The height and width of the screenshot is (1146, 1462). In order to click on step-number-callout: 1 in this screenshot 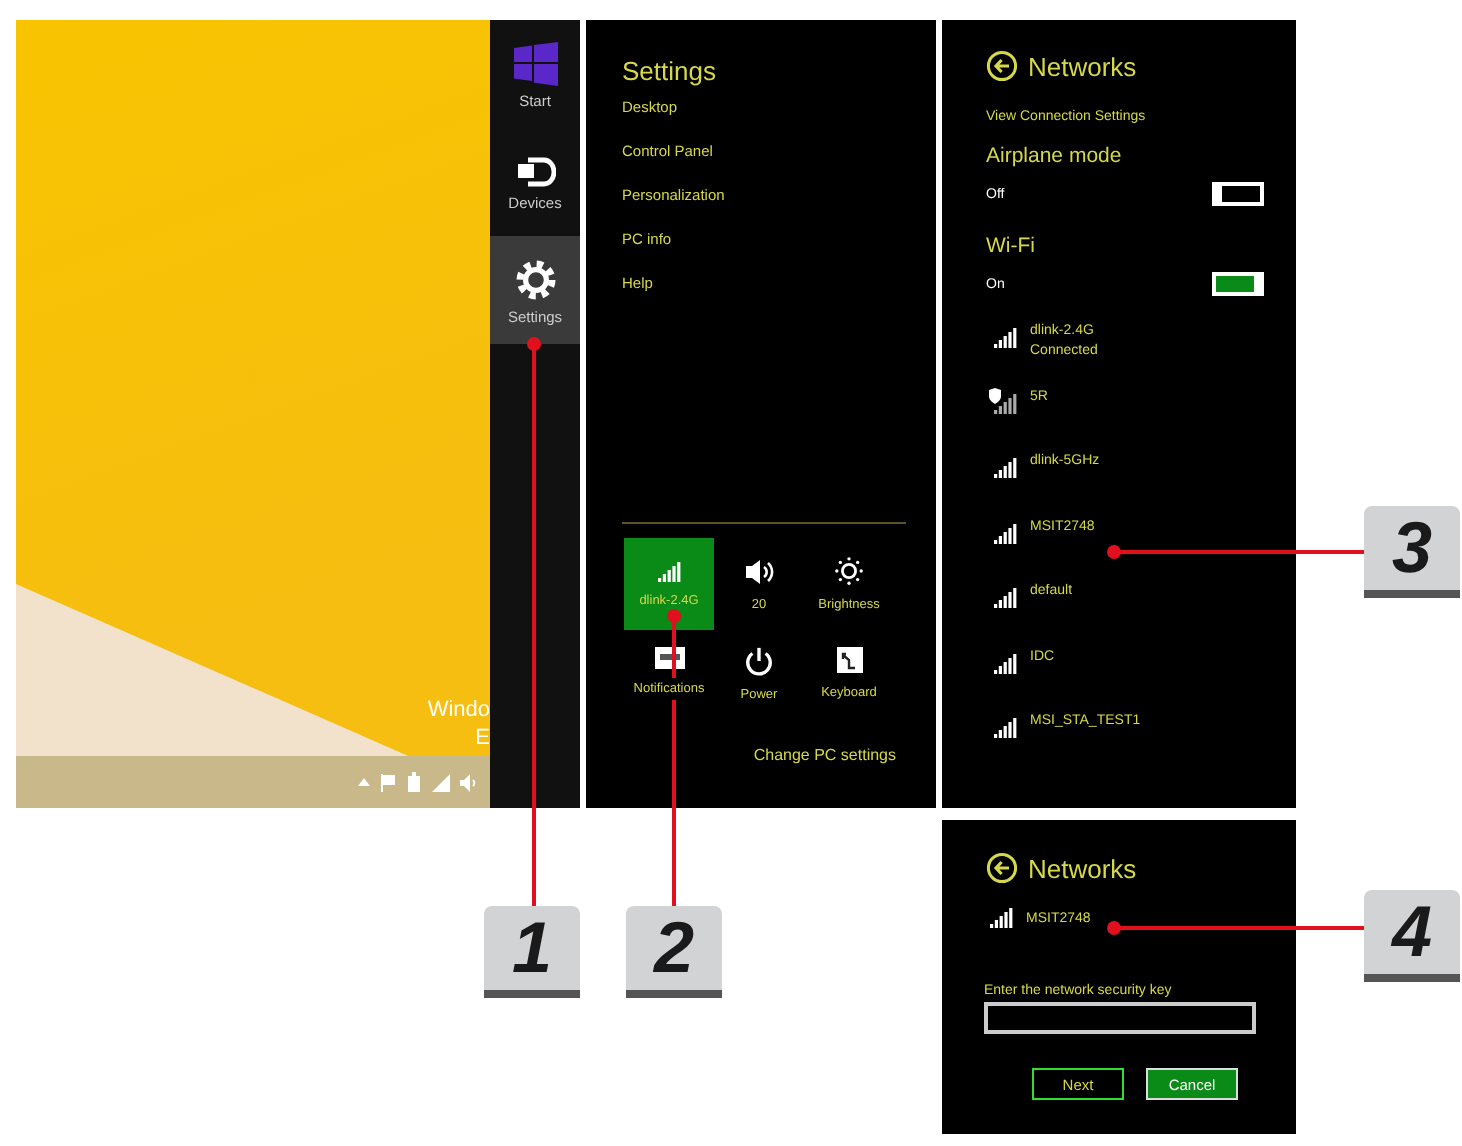, I will do `click(532, 952)`.